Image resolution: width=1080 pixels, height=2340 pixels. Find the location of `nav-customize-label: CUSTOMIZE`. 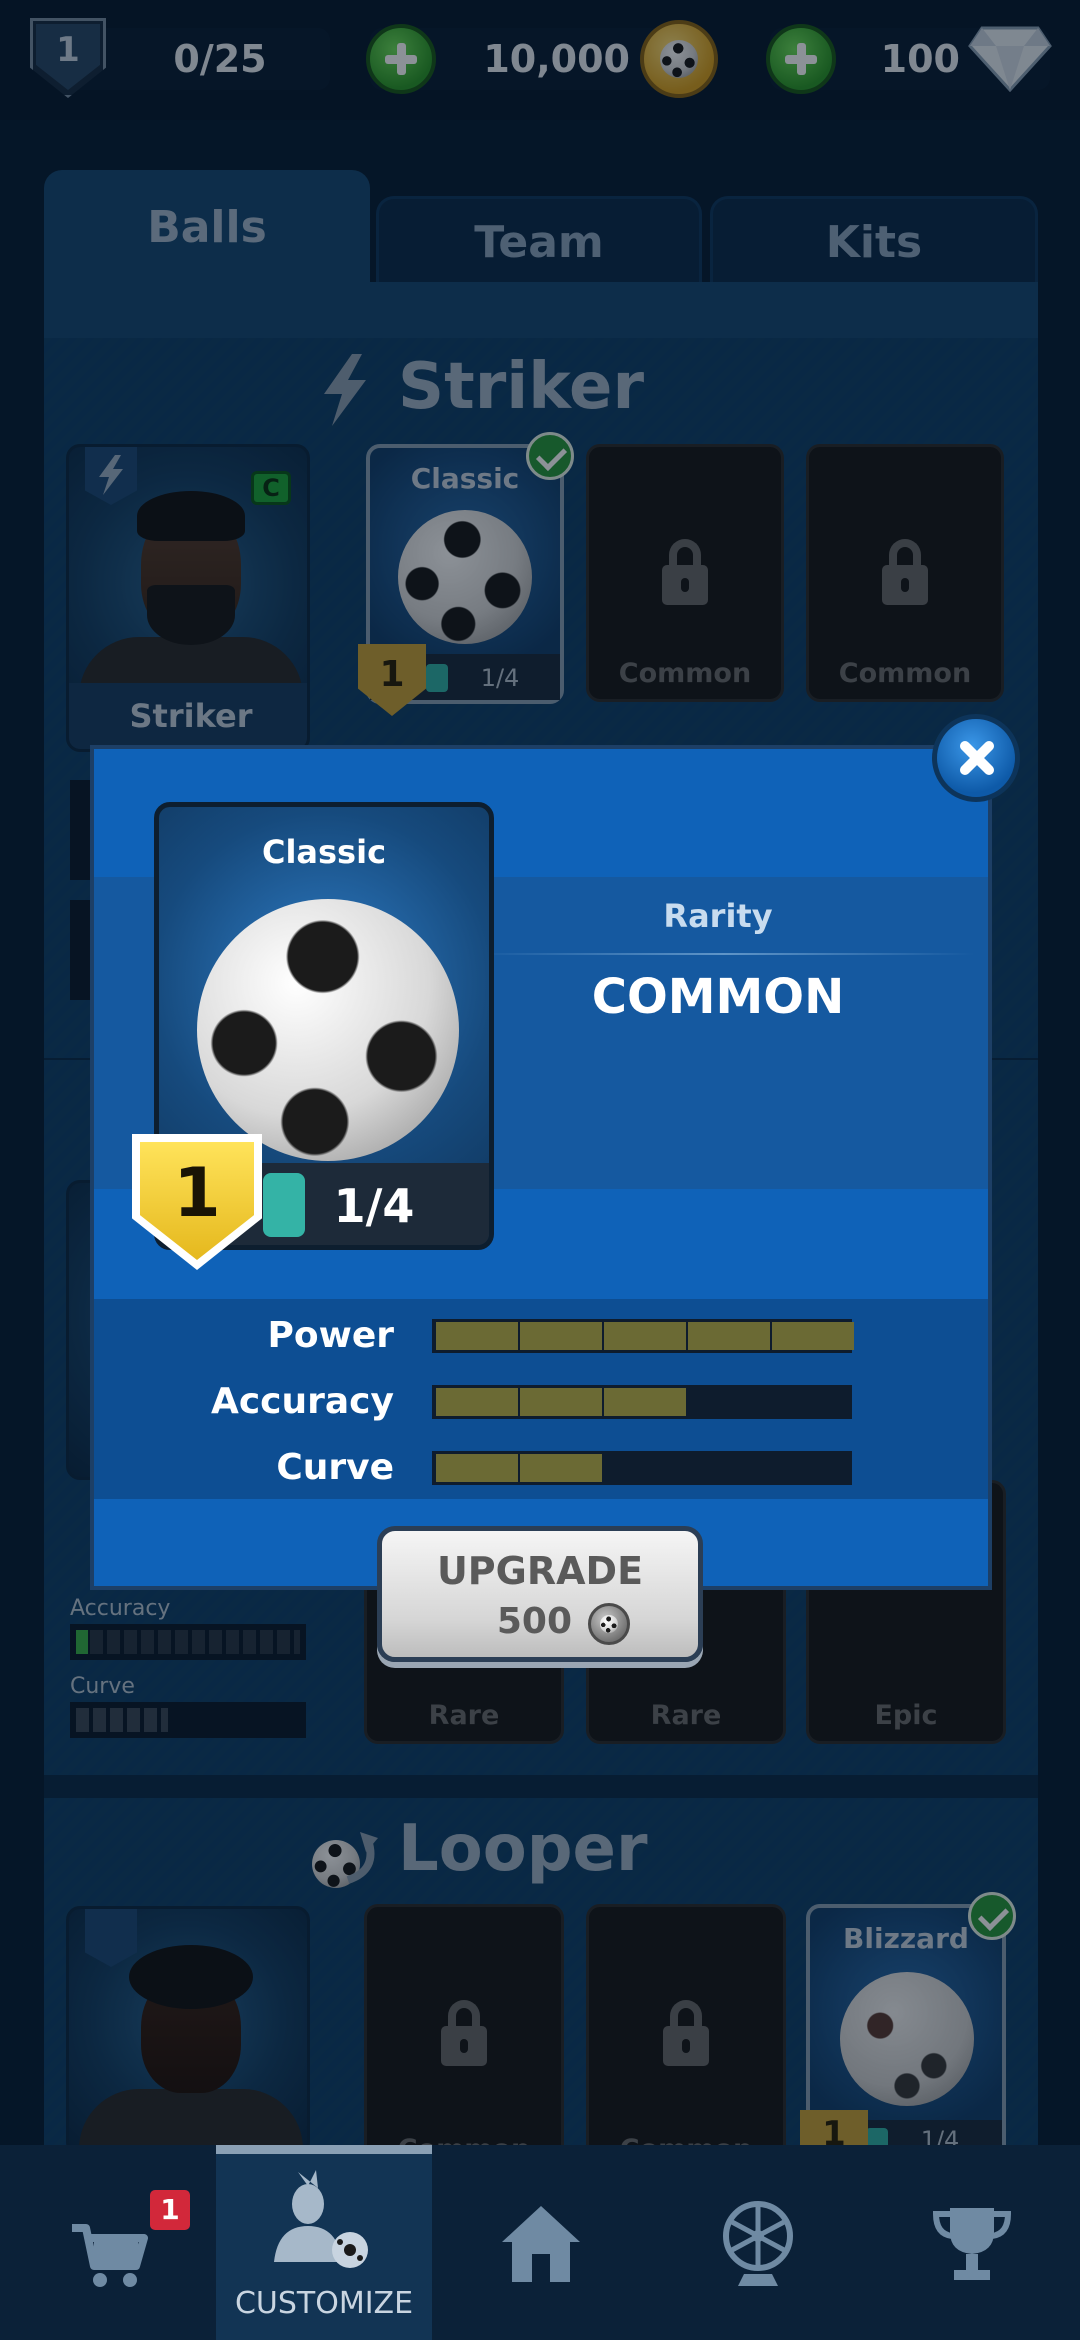

nav-customize-label: CUSTOMIZE is located at coordinates (324, 2303).